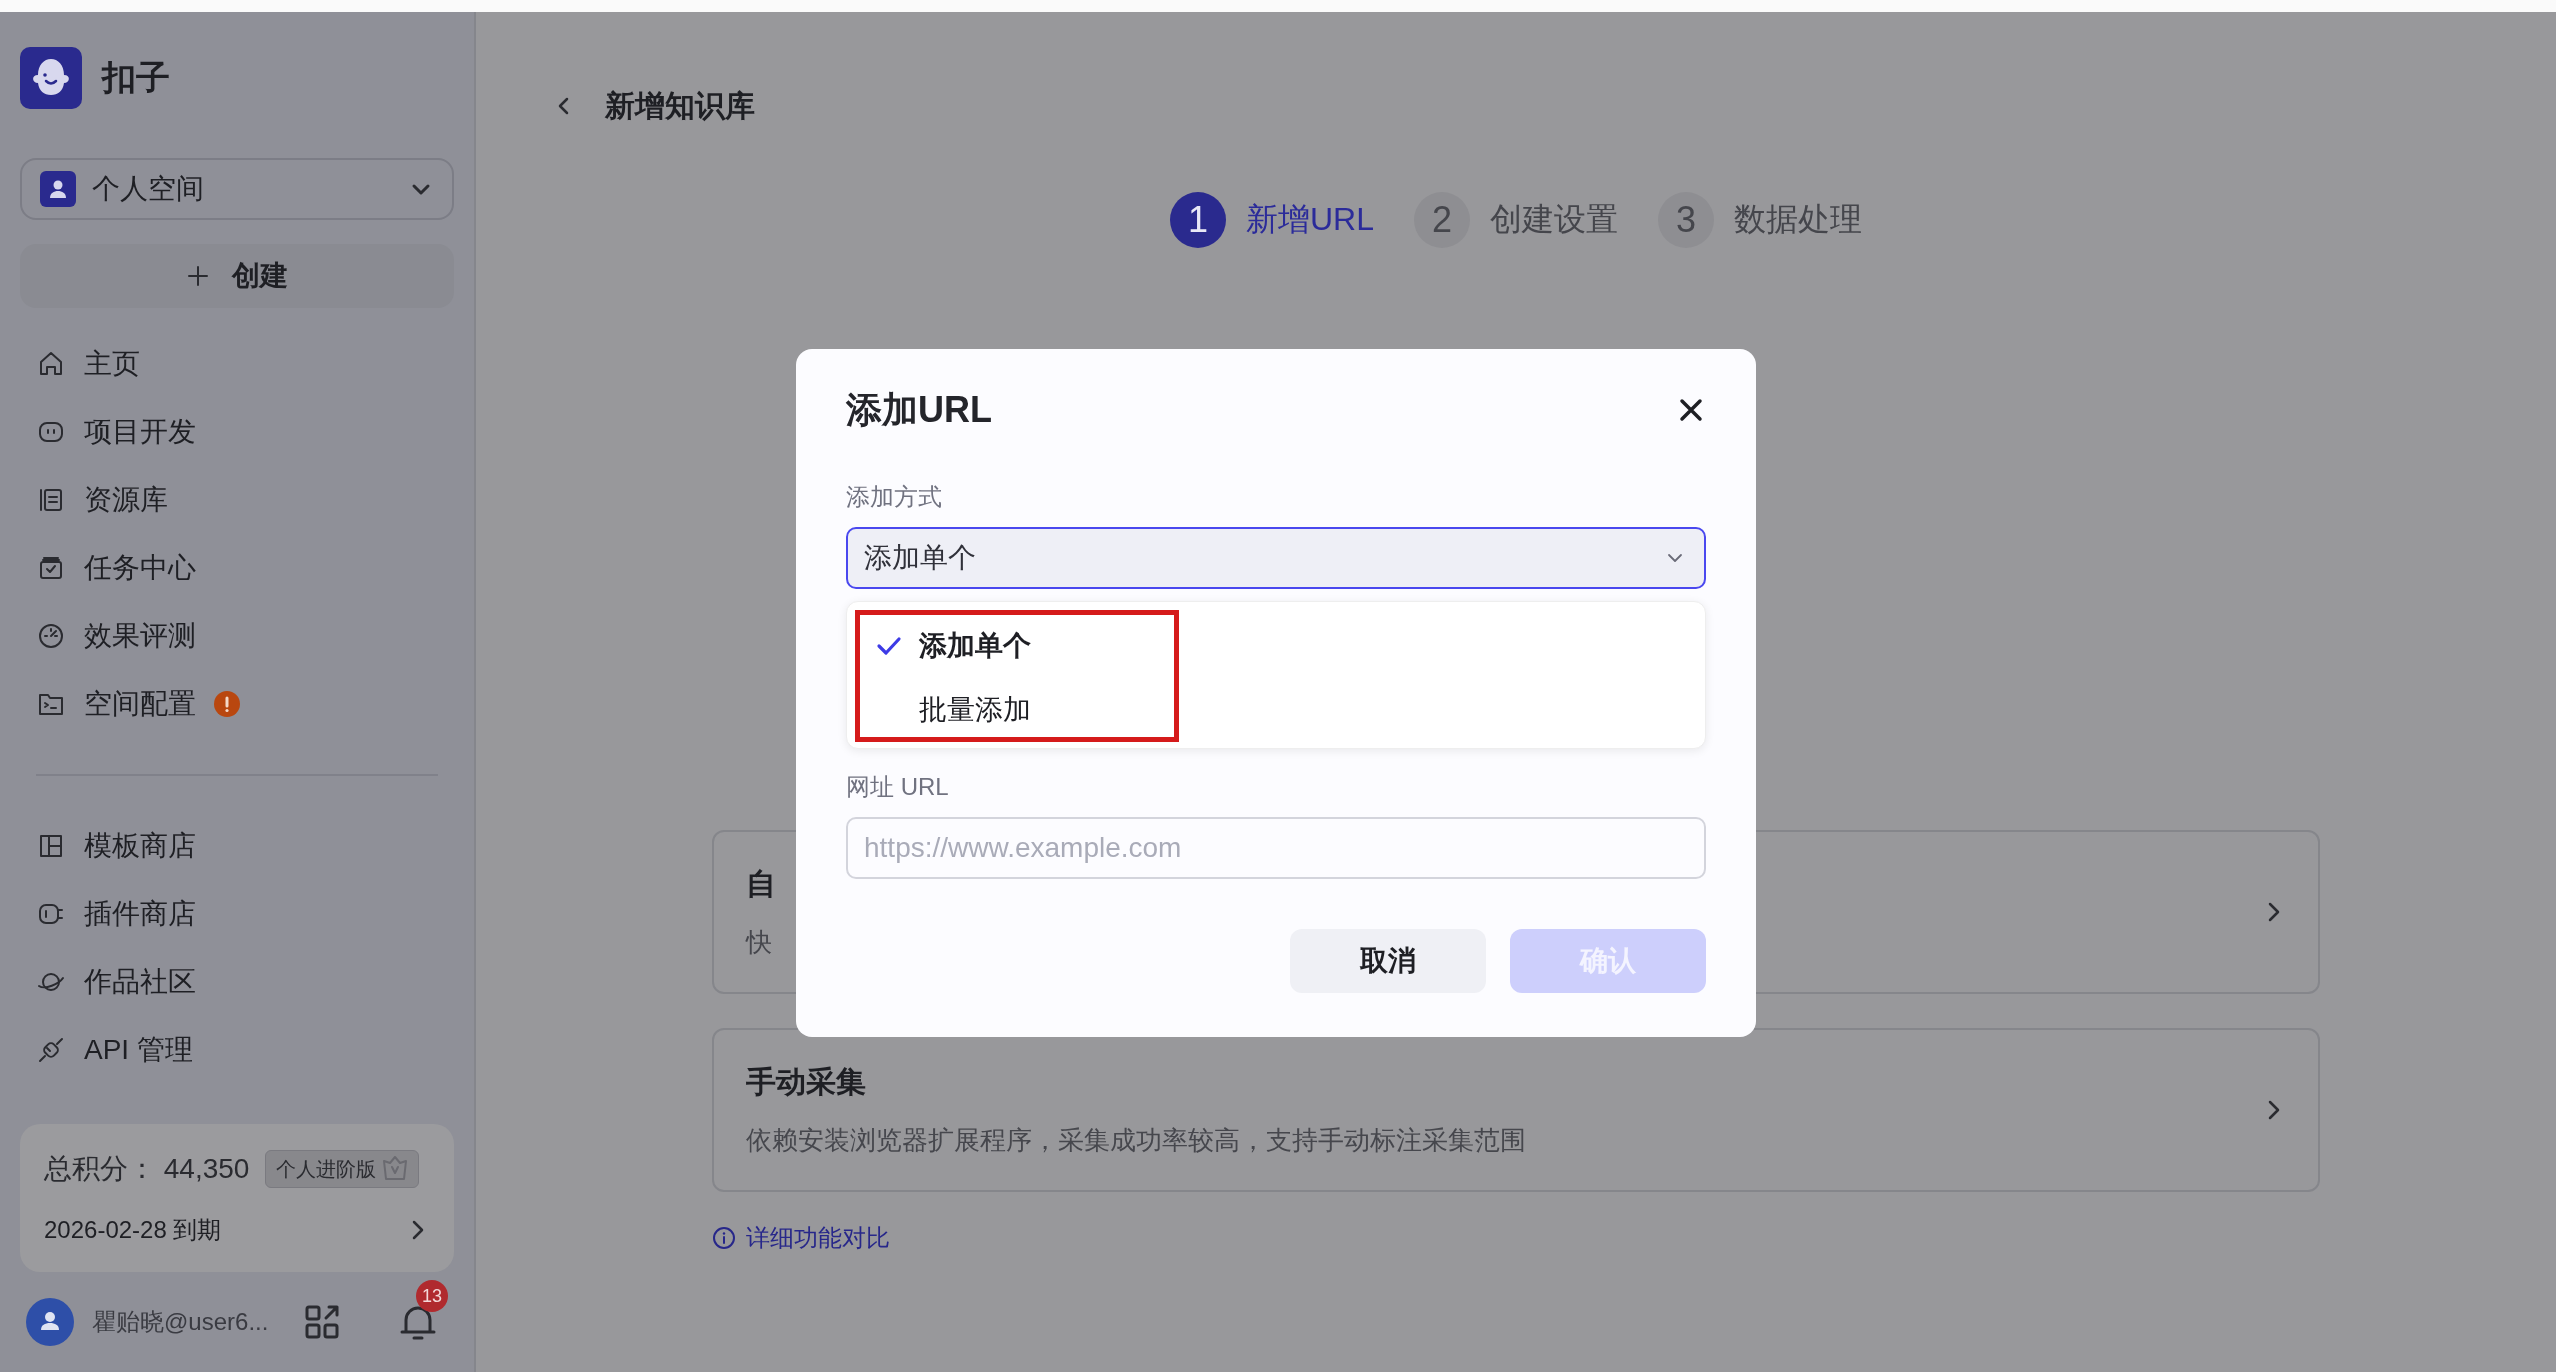 This screenshot has width=2556, height=1372. What do you see at coordinates (237, 636) in the screenshot?
I see `nav-item: 效果评测` at bounding box center [237, 636].